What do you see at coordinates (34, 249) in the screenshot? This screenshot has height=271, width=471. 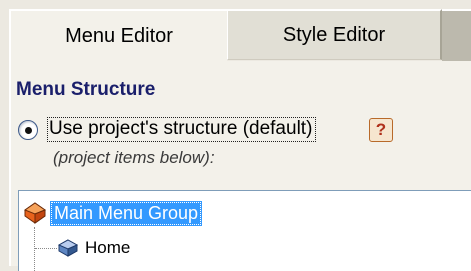 I see `tree-connector-vertical` at bounding box center [34, 249].